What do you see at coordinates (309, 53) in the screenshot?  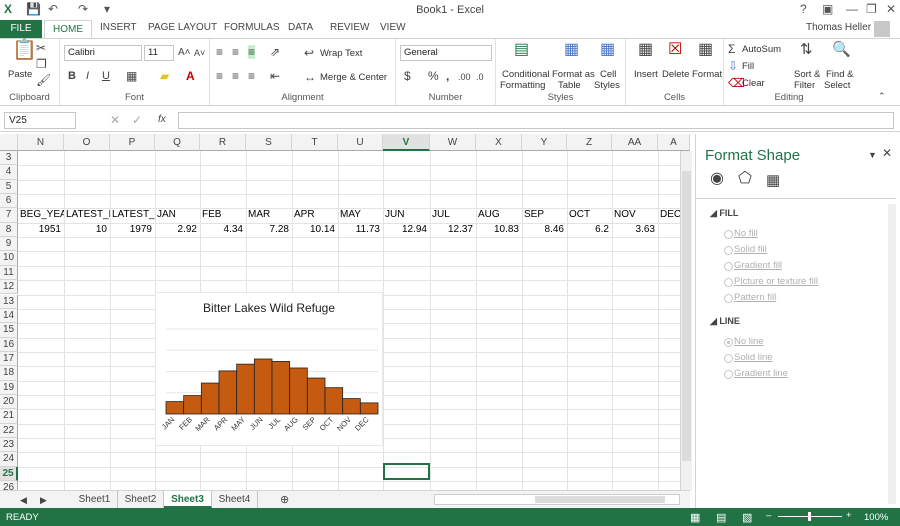 I see `wrap-text-icon: ↩` at bounding box center [309, 53].